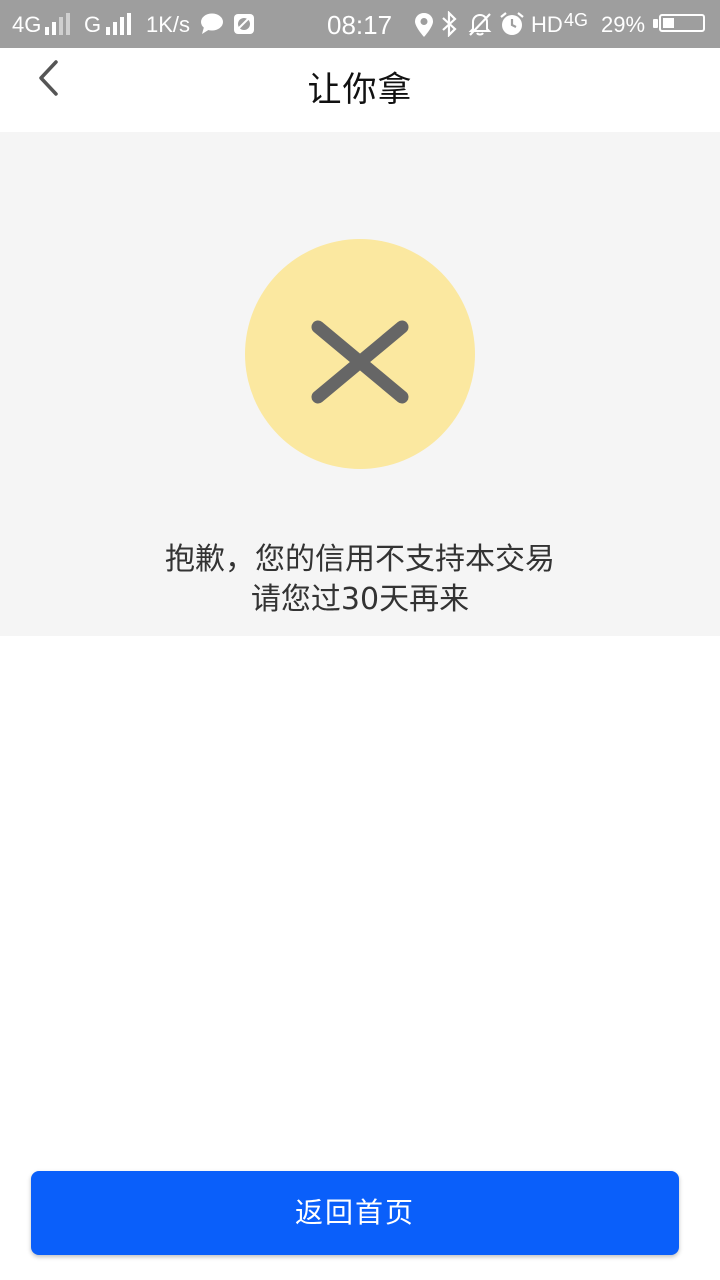 This screenshot has height=1280, width=720. What do you see at coordinates (655, 23) in the screenshot?
I see `battery-cap` at bounding box center [655, 23].